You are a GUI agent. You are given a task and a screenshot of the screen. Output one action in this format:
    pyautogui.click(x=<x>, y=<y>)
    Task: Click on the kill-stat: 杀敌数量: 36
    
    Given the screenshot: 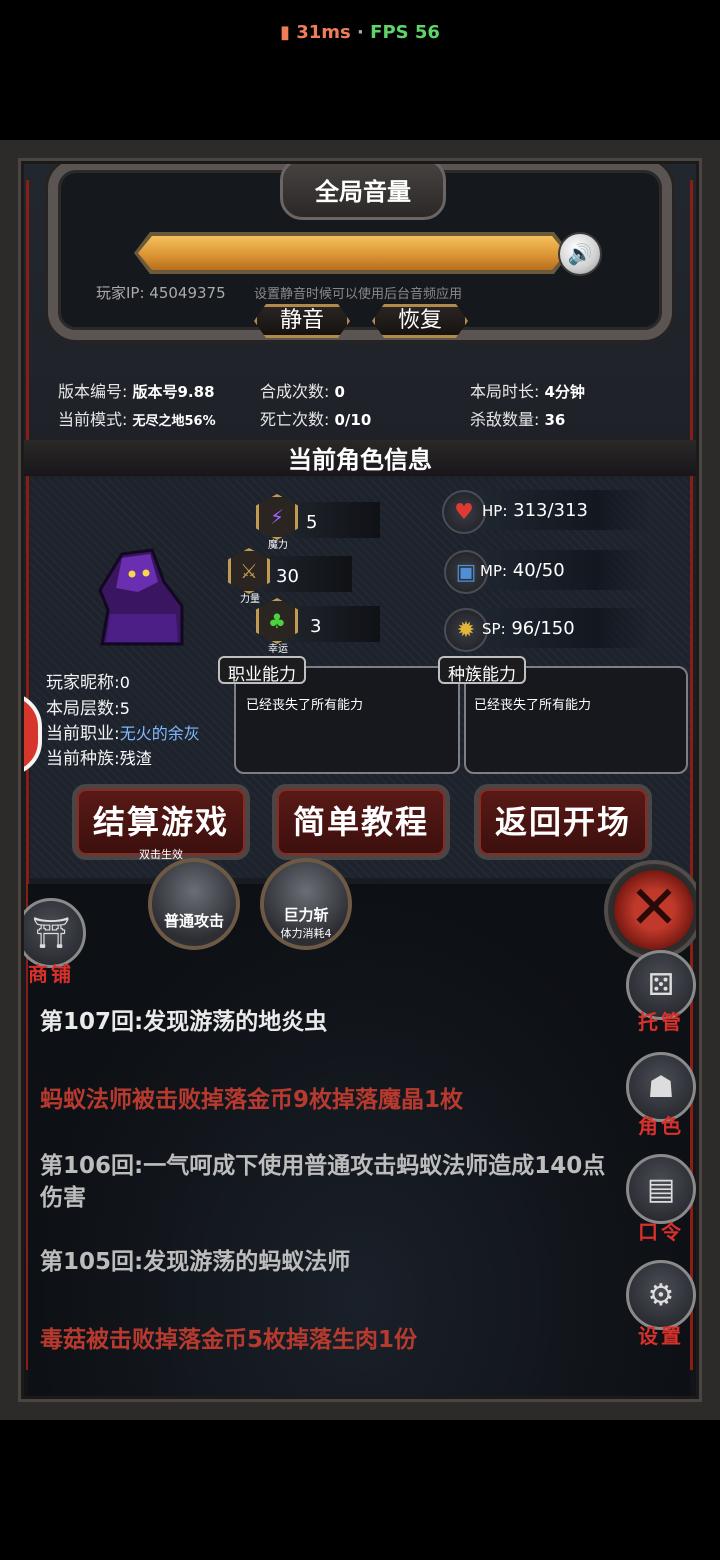 What is the action you would take?
    pyautogui.click(x=518, y=419)
    